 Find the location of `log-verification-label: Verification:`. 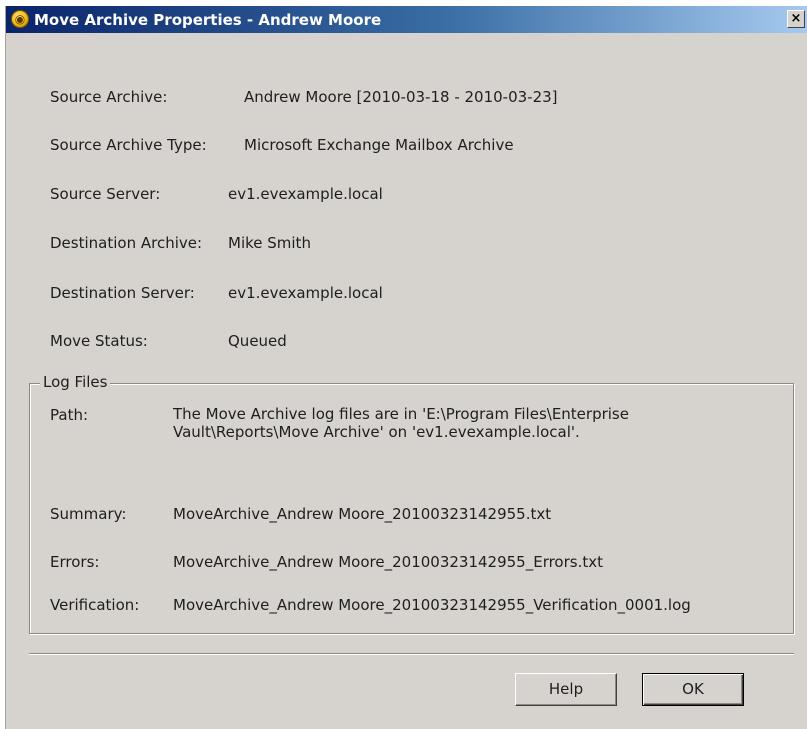

log-verification-label: Verification: is located at coordinates (95, 605).